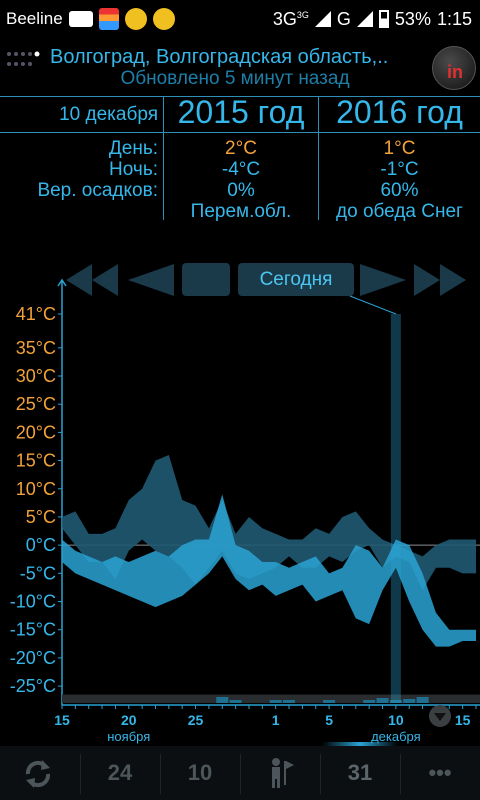 Image resolution: width=480 pixels, height=800 pixels. What do you see at coordinates (399, 169) in the screenshot?
I see `night-2016-value: -1°C` at bounding box center [399, 169].